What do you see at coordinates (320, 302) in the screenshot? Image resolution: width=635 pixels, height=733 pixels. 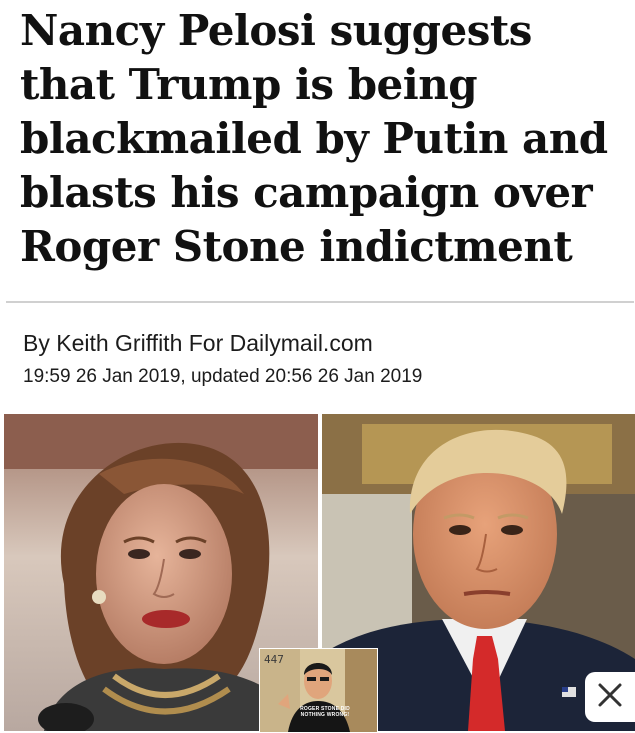 I see `header-divider` at bounding box center [320, 302].